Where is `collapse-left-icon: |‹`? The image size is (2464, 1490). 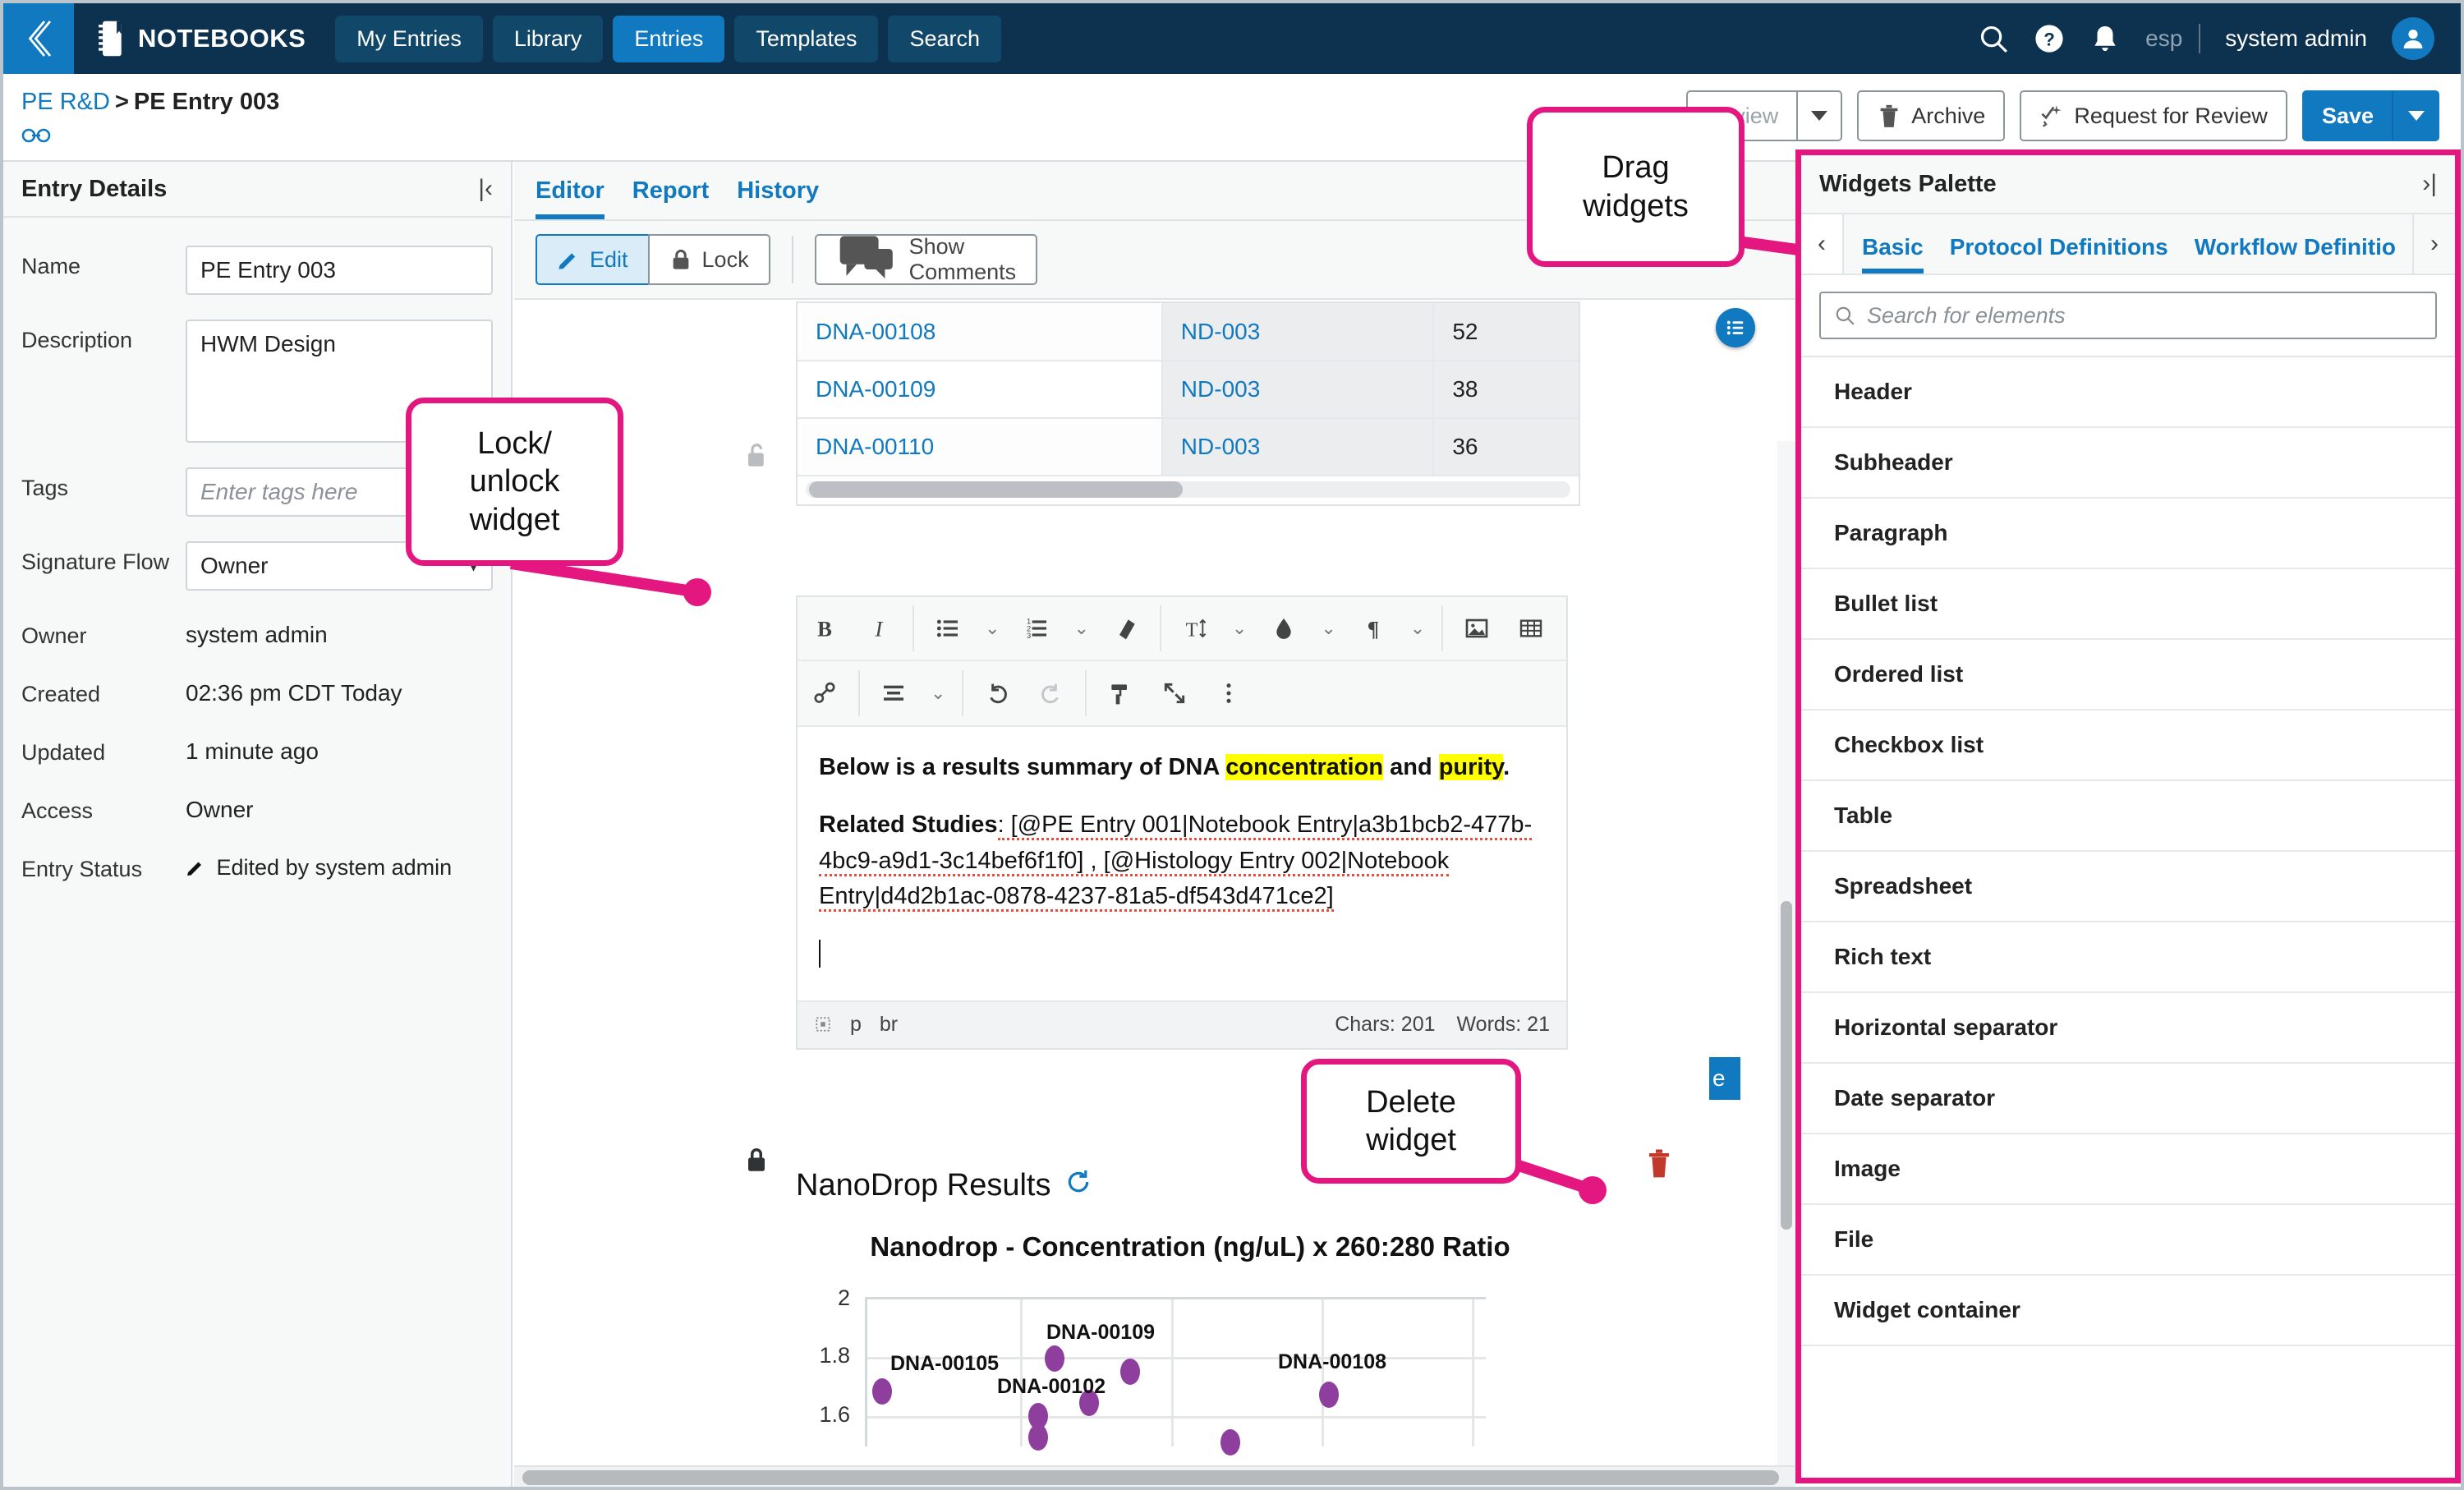 collapse-left-icon: |‹ is located at coordinates (485, 189).